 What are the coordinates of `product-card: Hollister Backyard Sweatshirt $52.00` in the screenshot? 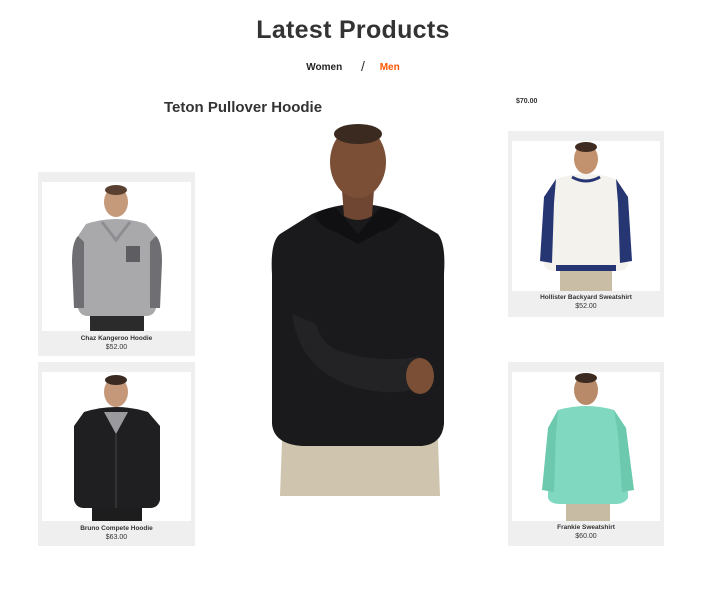 It's located at (586, 224).